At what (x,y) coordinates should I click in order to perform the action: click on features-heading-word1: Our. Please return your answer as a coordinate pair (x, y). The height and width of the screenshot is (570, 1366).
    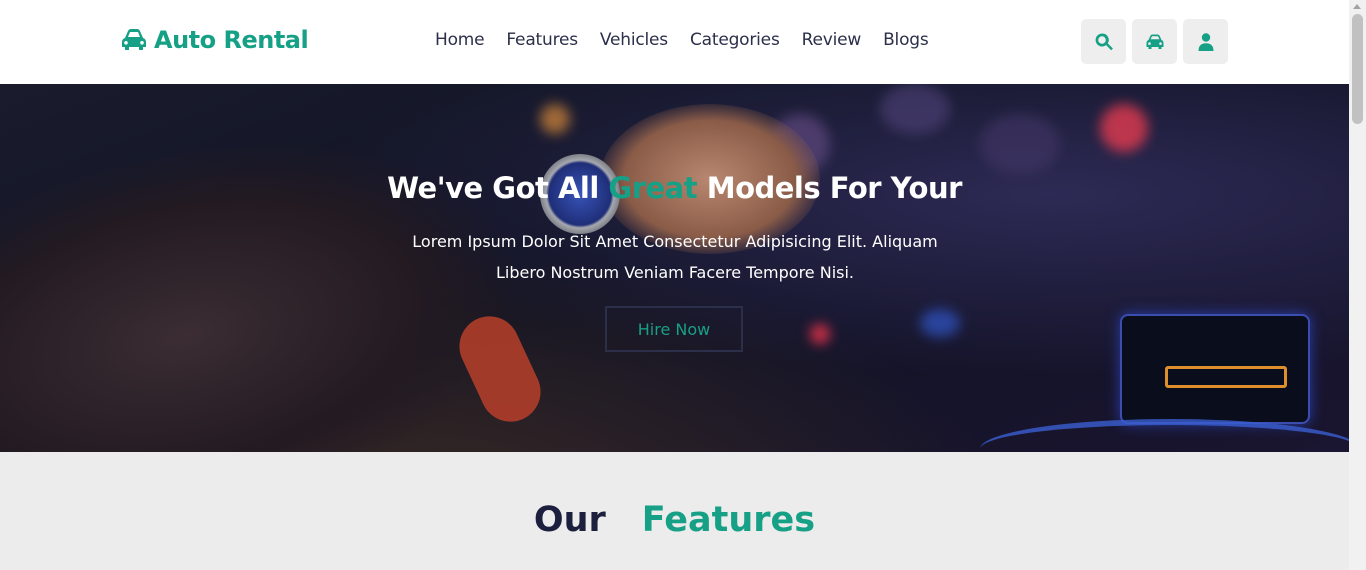
    Looking at the image, I should click on (569, 520).